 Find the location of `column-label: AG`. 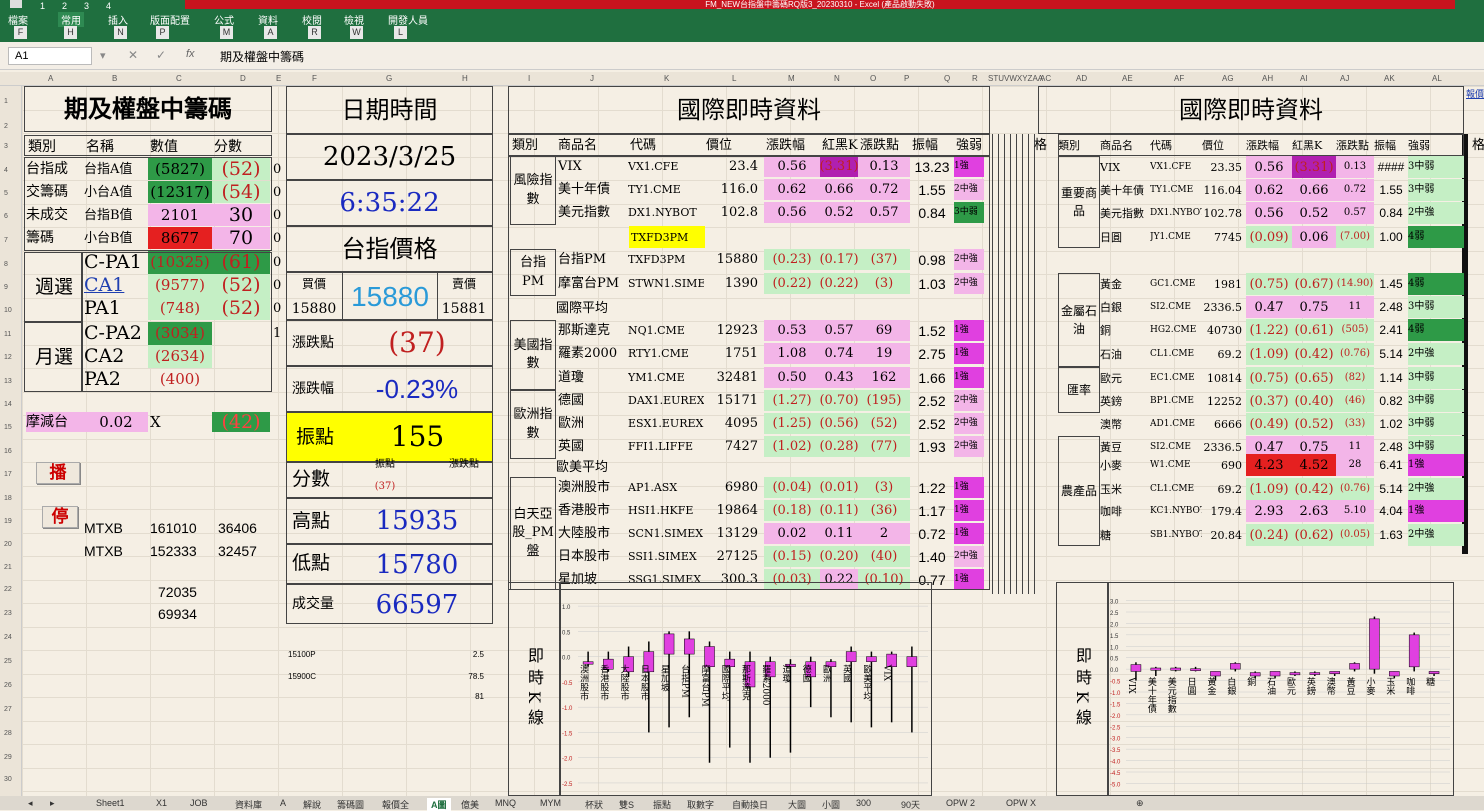

column-label: AG is located at coordinates (1228, 78).